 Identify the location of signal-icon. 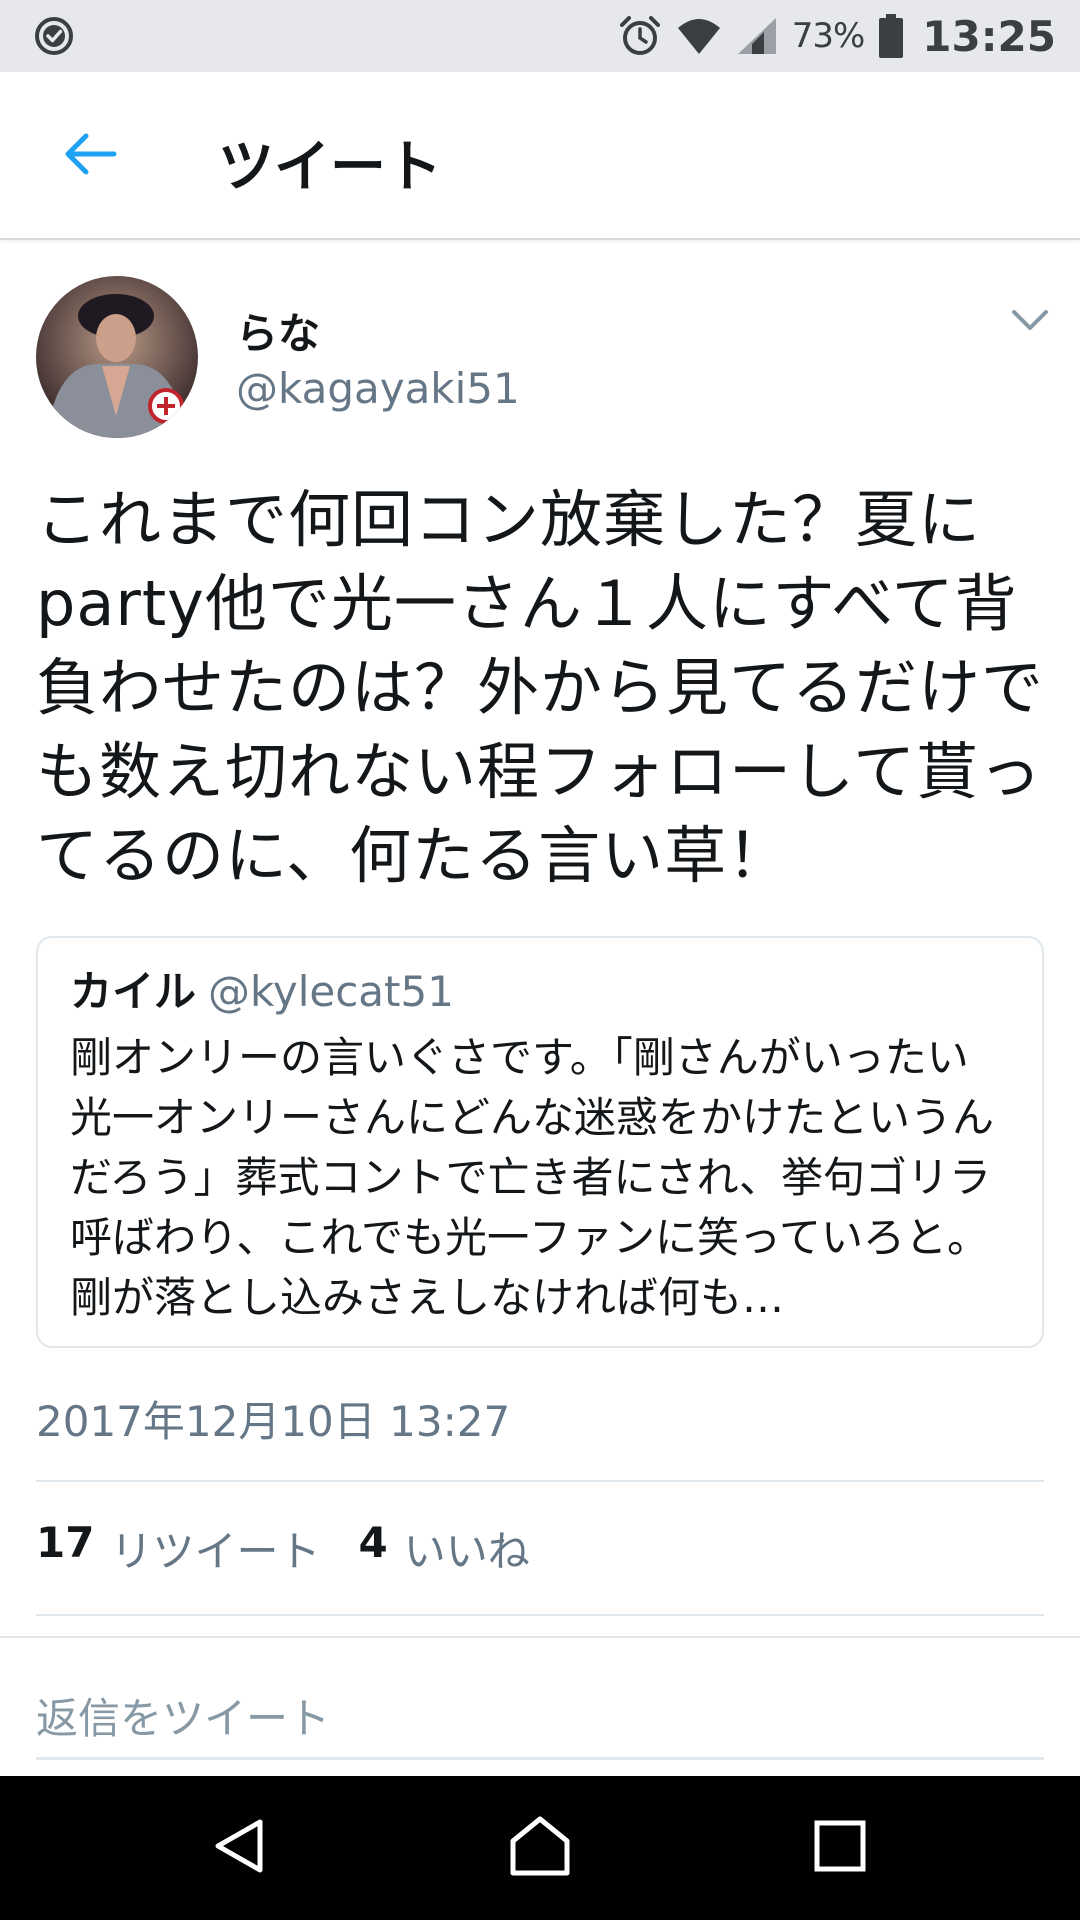
(757, 36).